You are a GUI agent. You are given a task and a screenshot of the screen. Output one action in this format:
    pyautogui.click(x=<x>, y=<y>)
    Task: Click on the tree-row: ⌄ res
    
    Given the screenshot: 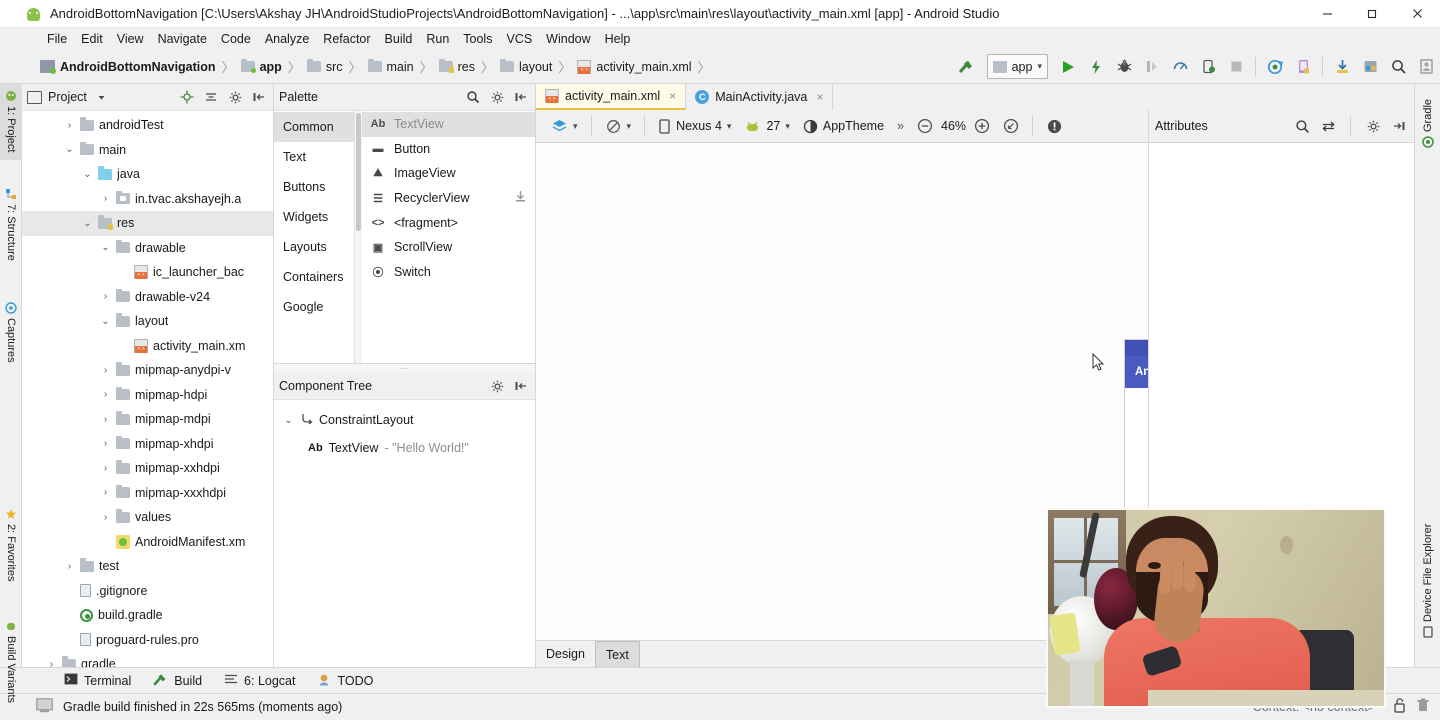 What is the action you would take?
    pyautogui.click(x=147, y=223)
    